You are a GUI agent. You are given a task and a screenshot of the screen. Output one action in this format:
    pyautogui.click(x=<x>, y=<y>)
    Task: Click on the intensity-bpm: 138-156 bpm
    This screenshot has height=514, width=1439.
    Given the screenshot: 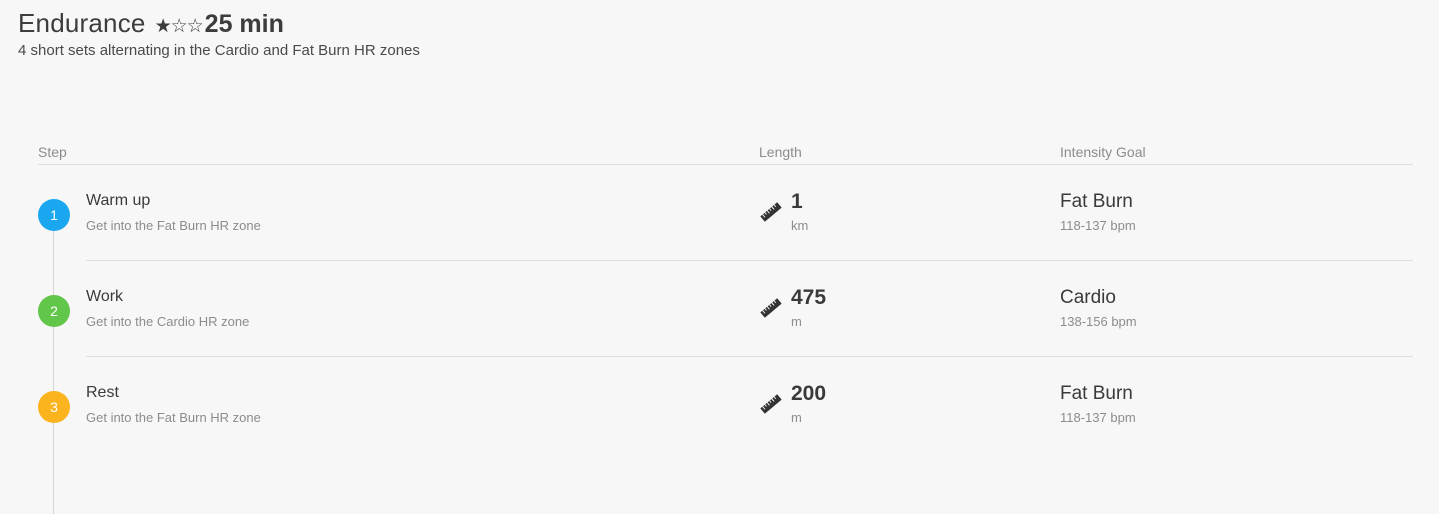 What is the action you would take?
    pyautogui.click(x=1098, y=321)
    